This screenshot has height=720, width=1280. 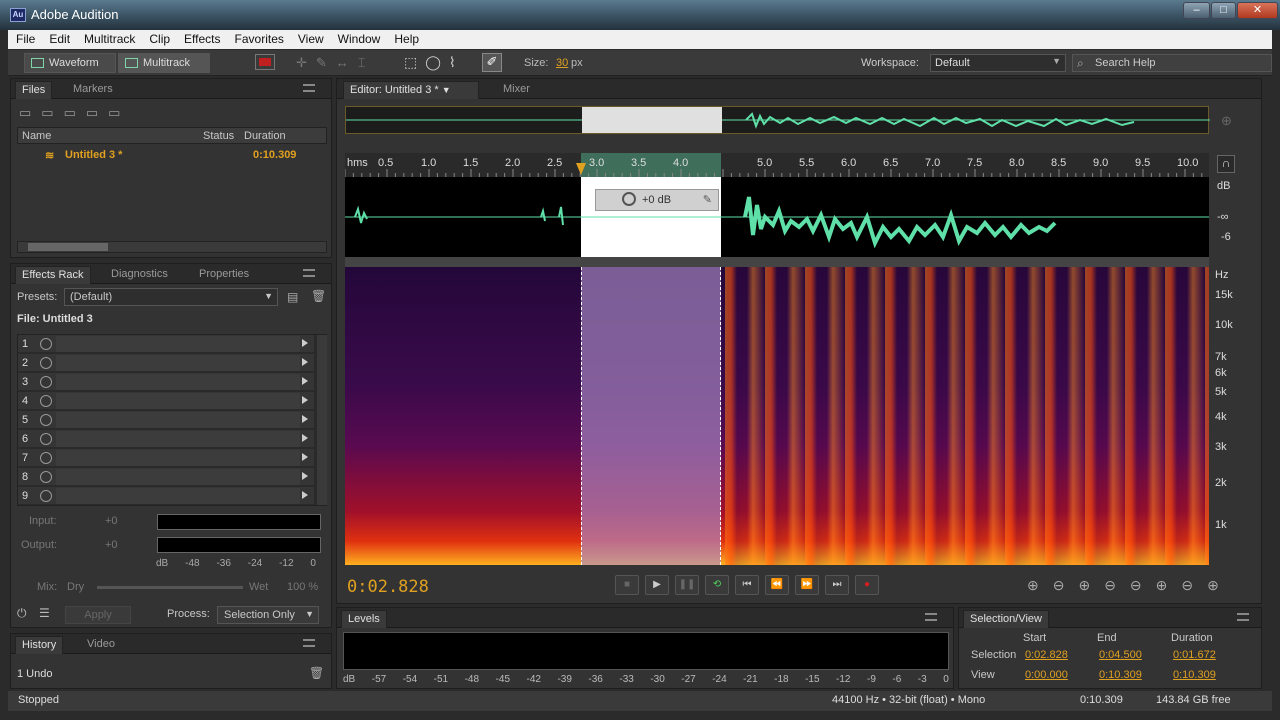 What do you see at coordinates (224, 275) in the screenshot?
I see `tab-properties: Properties` at bounding box center [224, 275].